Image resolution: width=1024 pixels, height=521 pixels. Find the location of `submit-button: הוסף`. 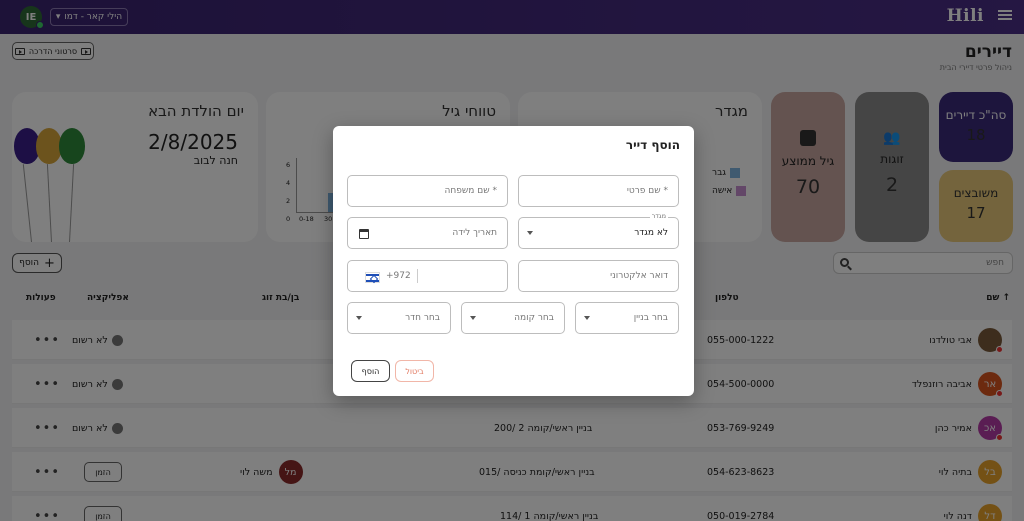

submit-button: הוסף is located at coordinates (370, 371).